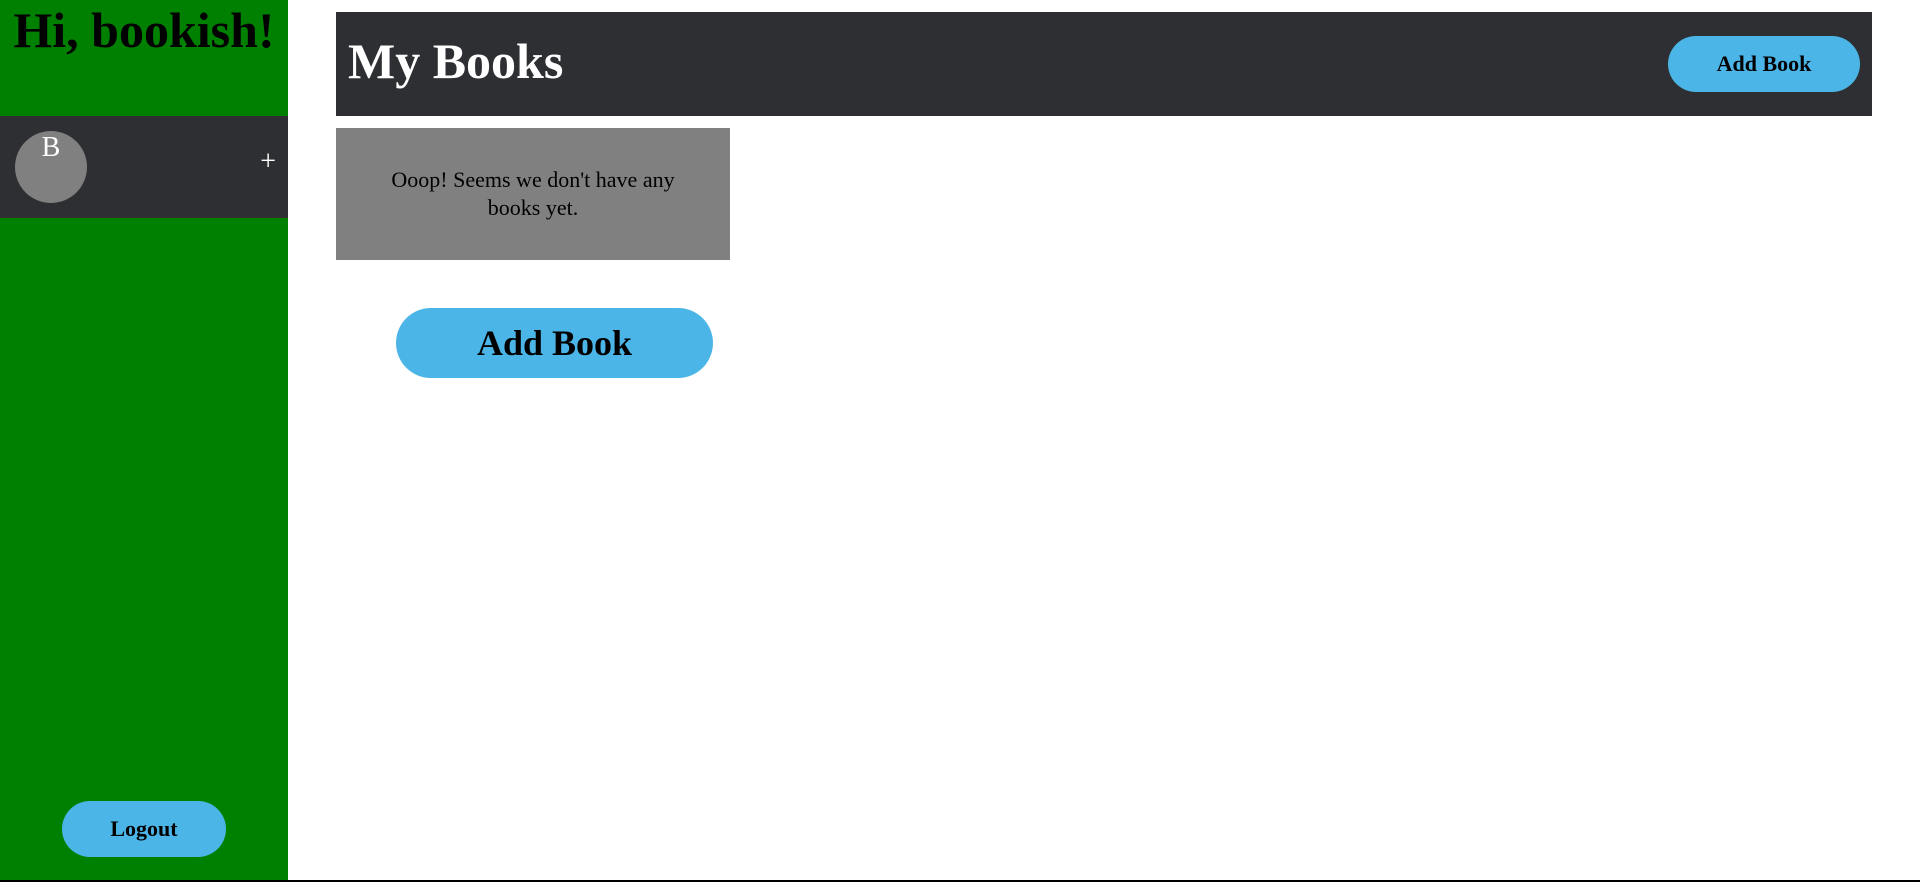  Describe the element at coordinates (456, 61) in the screenshot. I see `page-title: My Books` at that location.